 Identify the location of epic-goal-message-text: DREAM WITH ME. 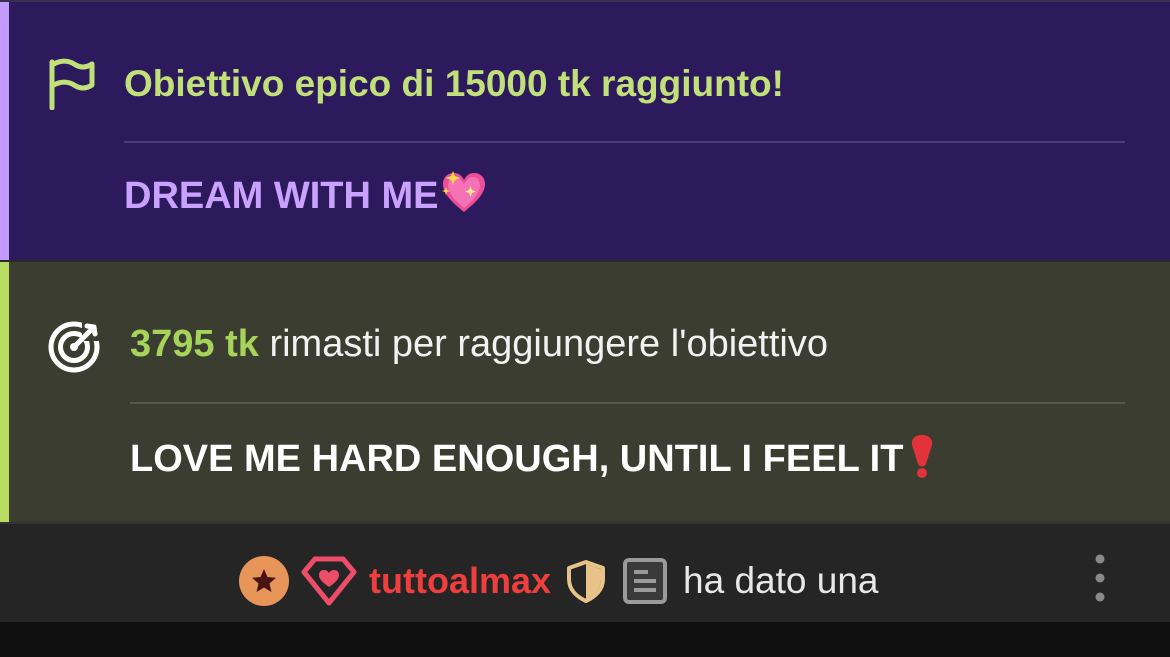
(281, 196).